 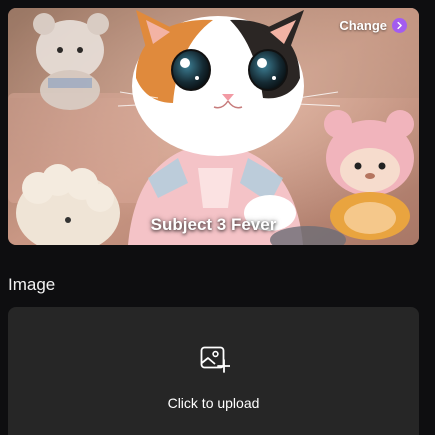 I want to click on image-add-icon, so click(x=215, y=359).